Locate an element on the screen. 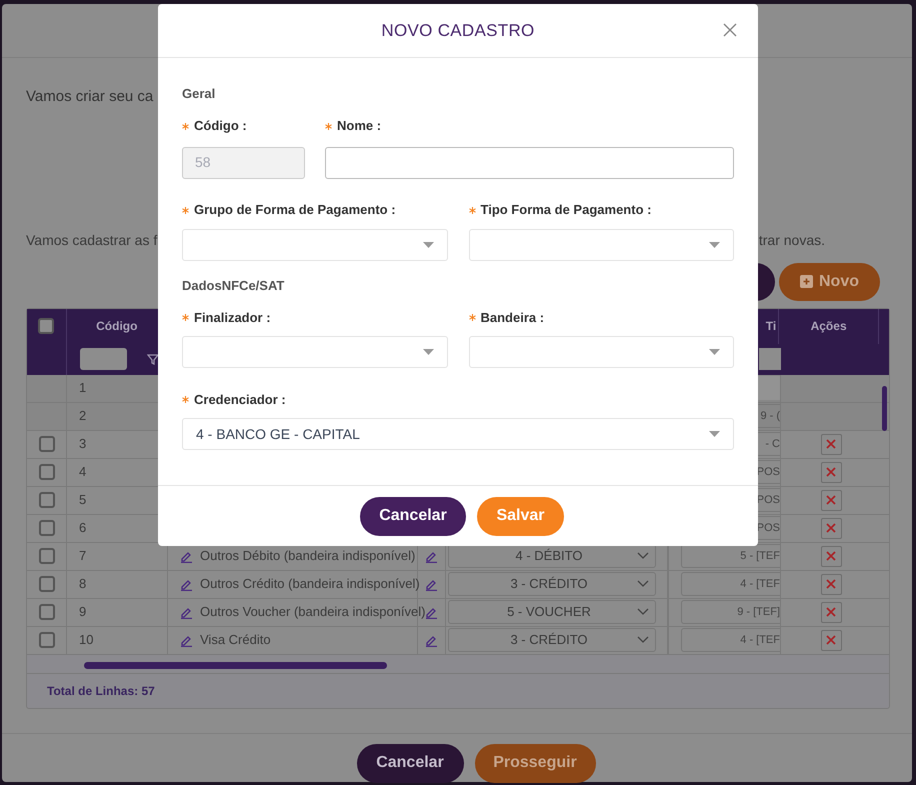 The height and width of the screenshot is (785, 916). field-label: Grupo de Forma de Pagamento : is located at coordinates (295, 210).